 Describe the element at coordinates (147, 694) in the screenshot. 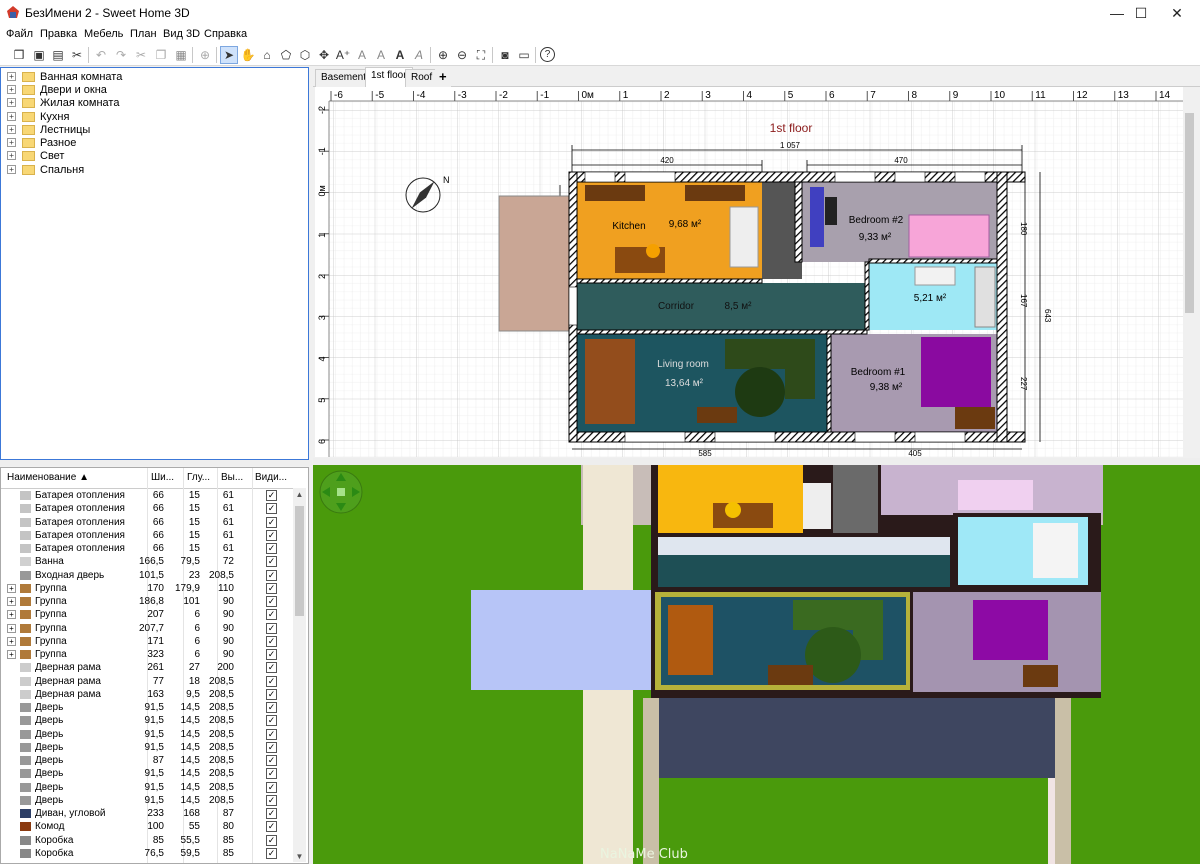

I see `table-row: Дверная рама 163 9,5 208,5 ✓` at that location.